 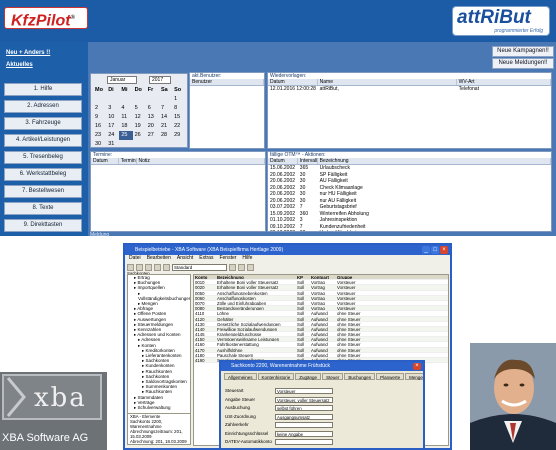 I want to click on dialog-title: Sachkonto 2200, Warenentnahme Frühstück, so click(x=281, y=366).